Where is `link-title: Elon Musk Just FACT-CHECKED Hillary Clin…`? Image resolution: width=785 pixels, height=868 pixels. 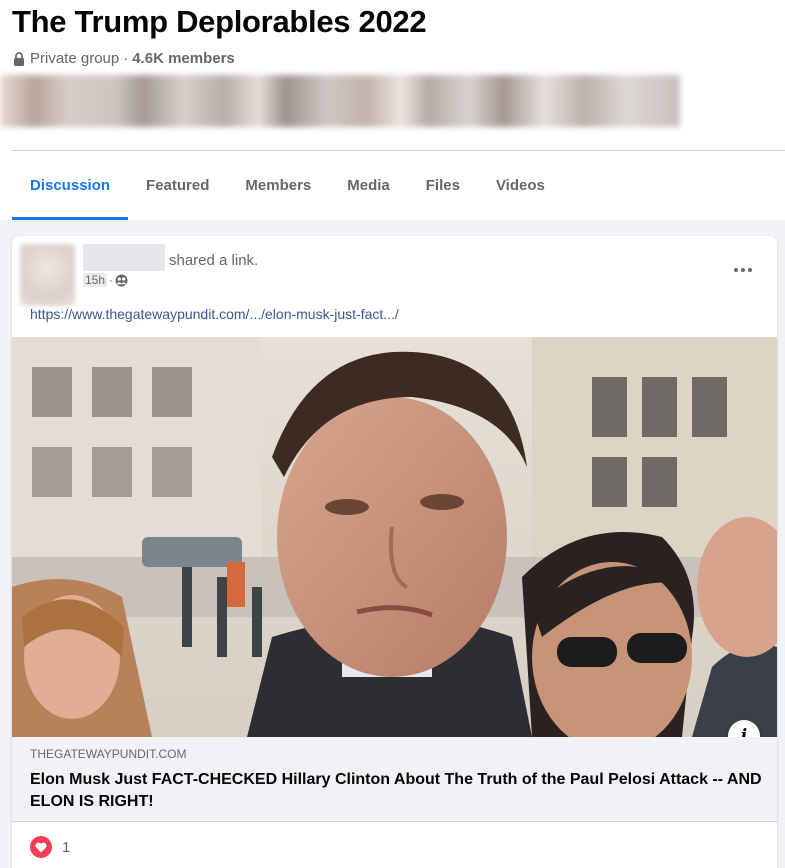 link-title: Elon Musk Just FACT-CHECKED Hillary Clin… is located at coordinates (397, 791).